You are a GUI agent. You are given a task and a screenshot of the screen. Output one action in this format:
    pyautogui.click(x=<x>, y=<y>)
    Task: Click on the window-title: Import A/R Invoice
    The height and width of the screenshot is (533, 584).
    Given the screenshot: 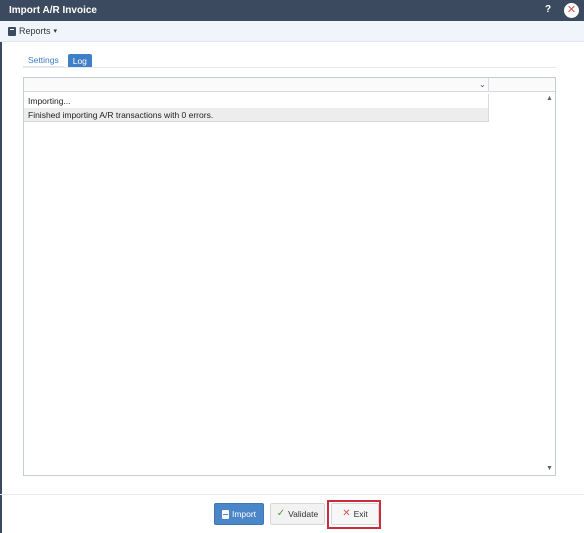 What is the action you would take?
    pyautogui.click(x=53, y=10)
    